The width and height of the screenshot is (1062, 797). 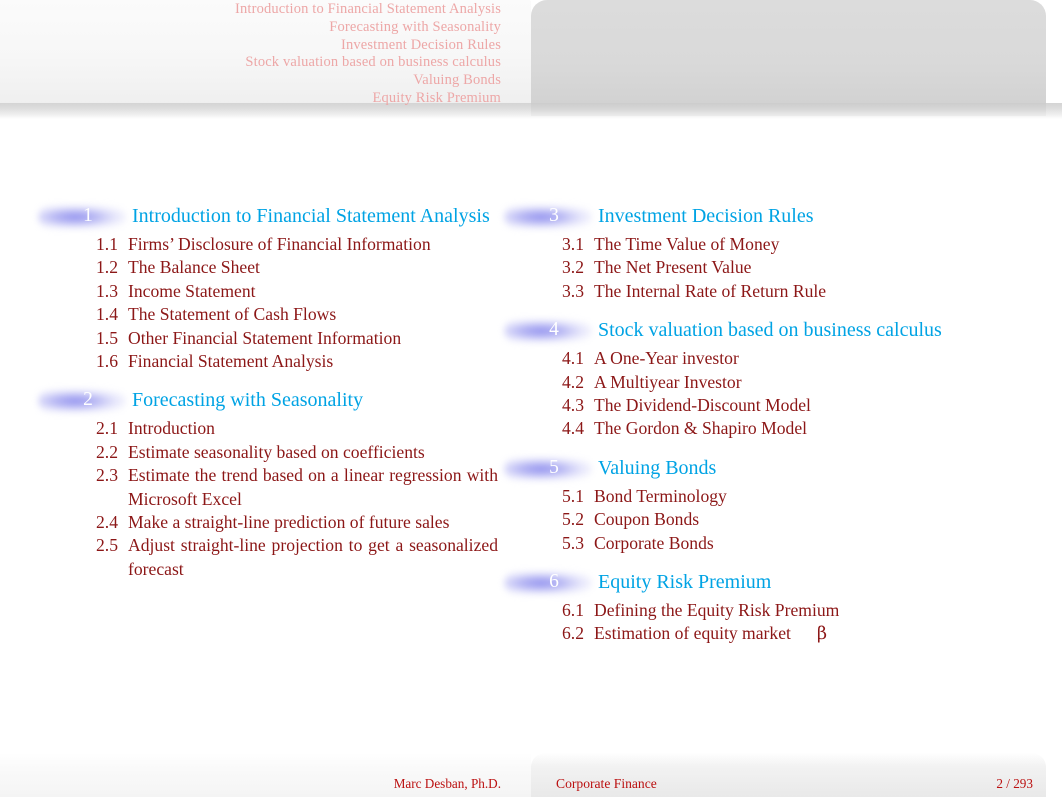 I want to click on toc-subsection-row: 3.2 The Net Present Value, so click(x=754, y=267).